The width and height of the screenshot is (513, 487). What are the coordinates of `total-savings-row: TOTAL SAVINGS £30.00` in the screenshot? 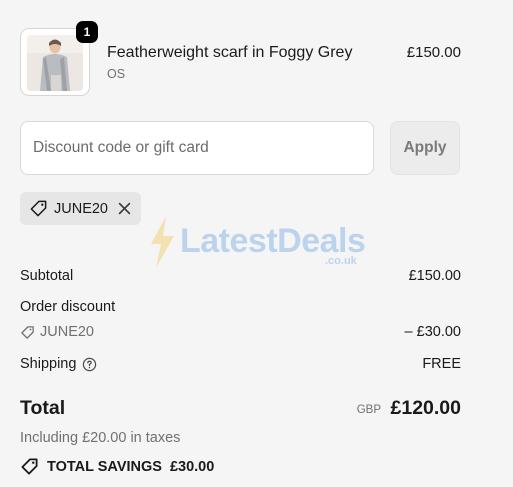 It's located at (117, 466).